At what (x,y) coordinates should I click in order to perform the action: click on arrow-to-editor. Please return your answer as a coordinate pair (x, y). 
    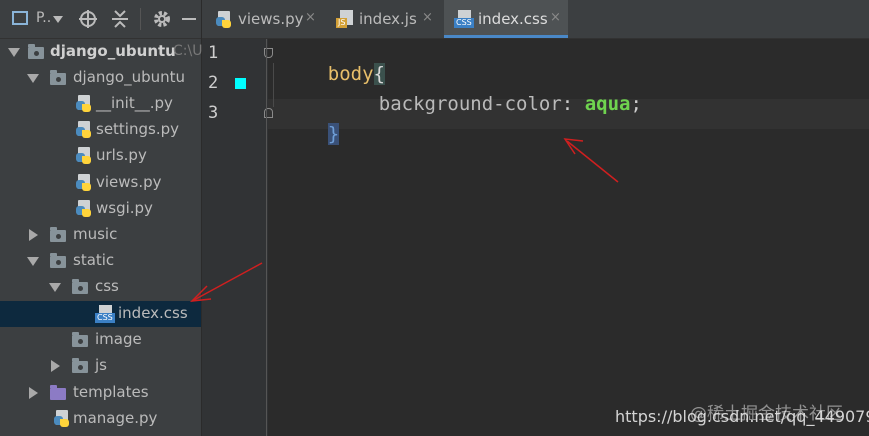
    Looking at the image, I should click on (591, 160).